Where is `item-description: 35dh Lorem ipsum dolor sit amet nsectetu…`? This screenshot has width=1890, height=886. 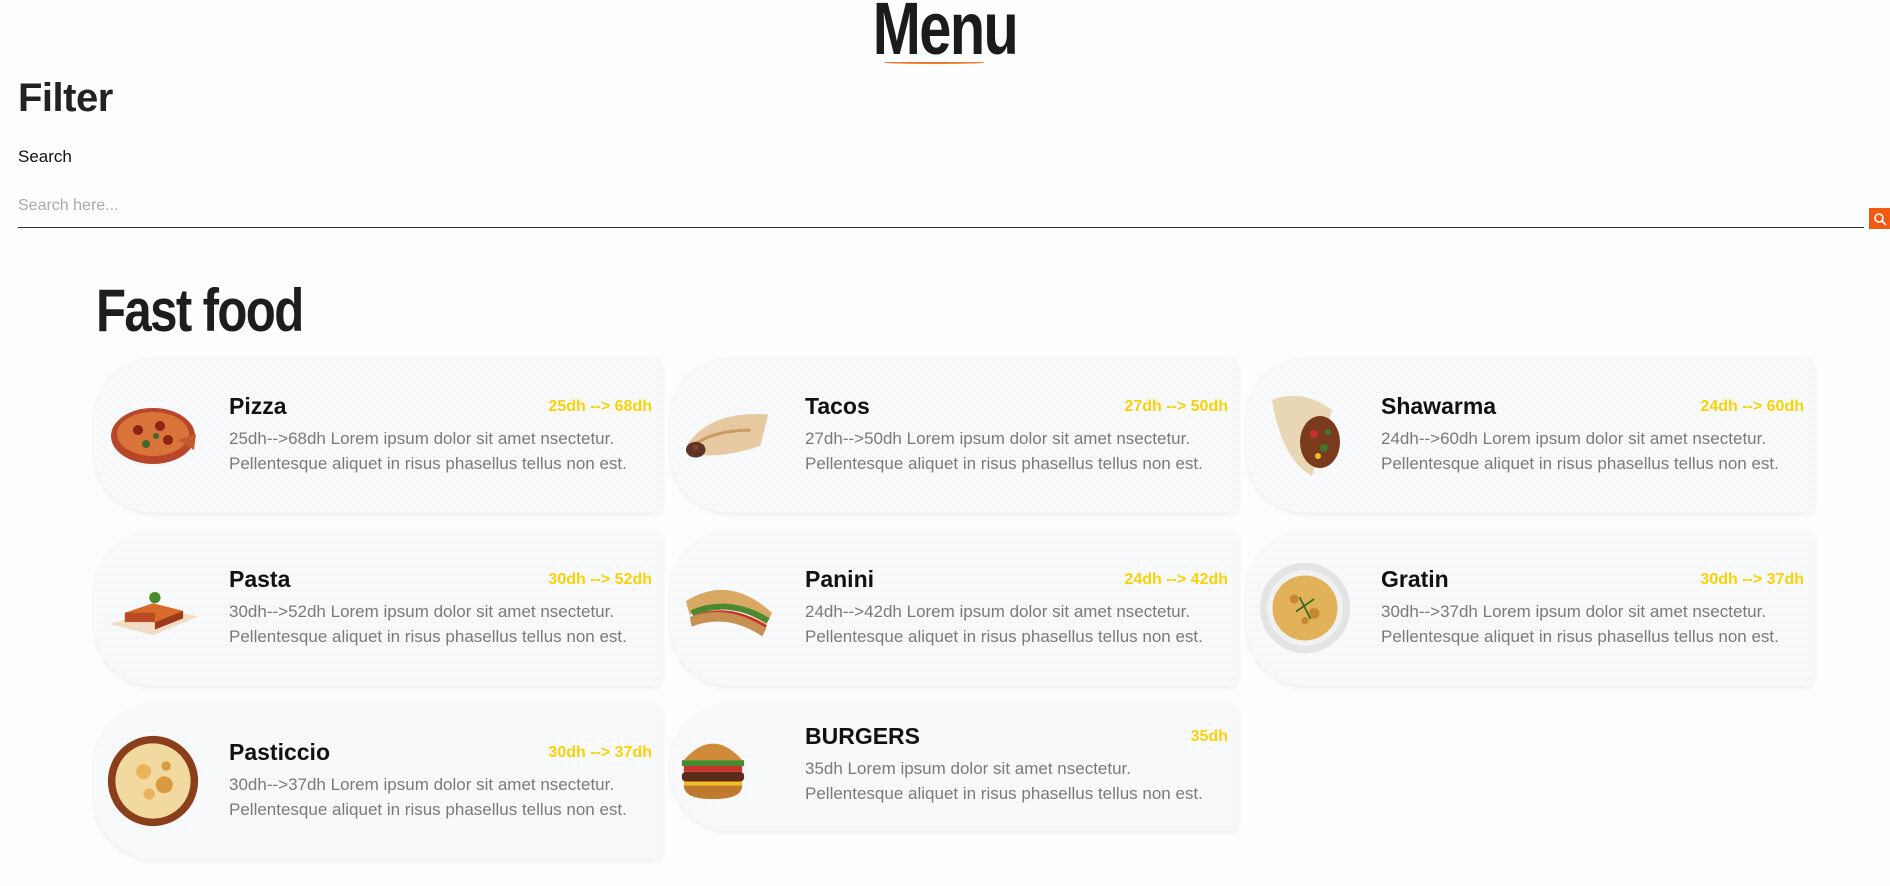 item-description: 35dh Lorem ipsum dolor sit amet nsectetu… is located at coordinates (1015, 781).